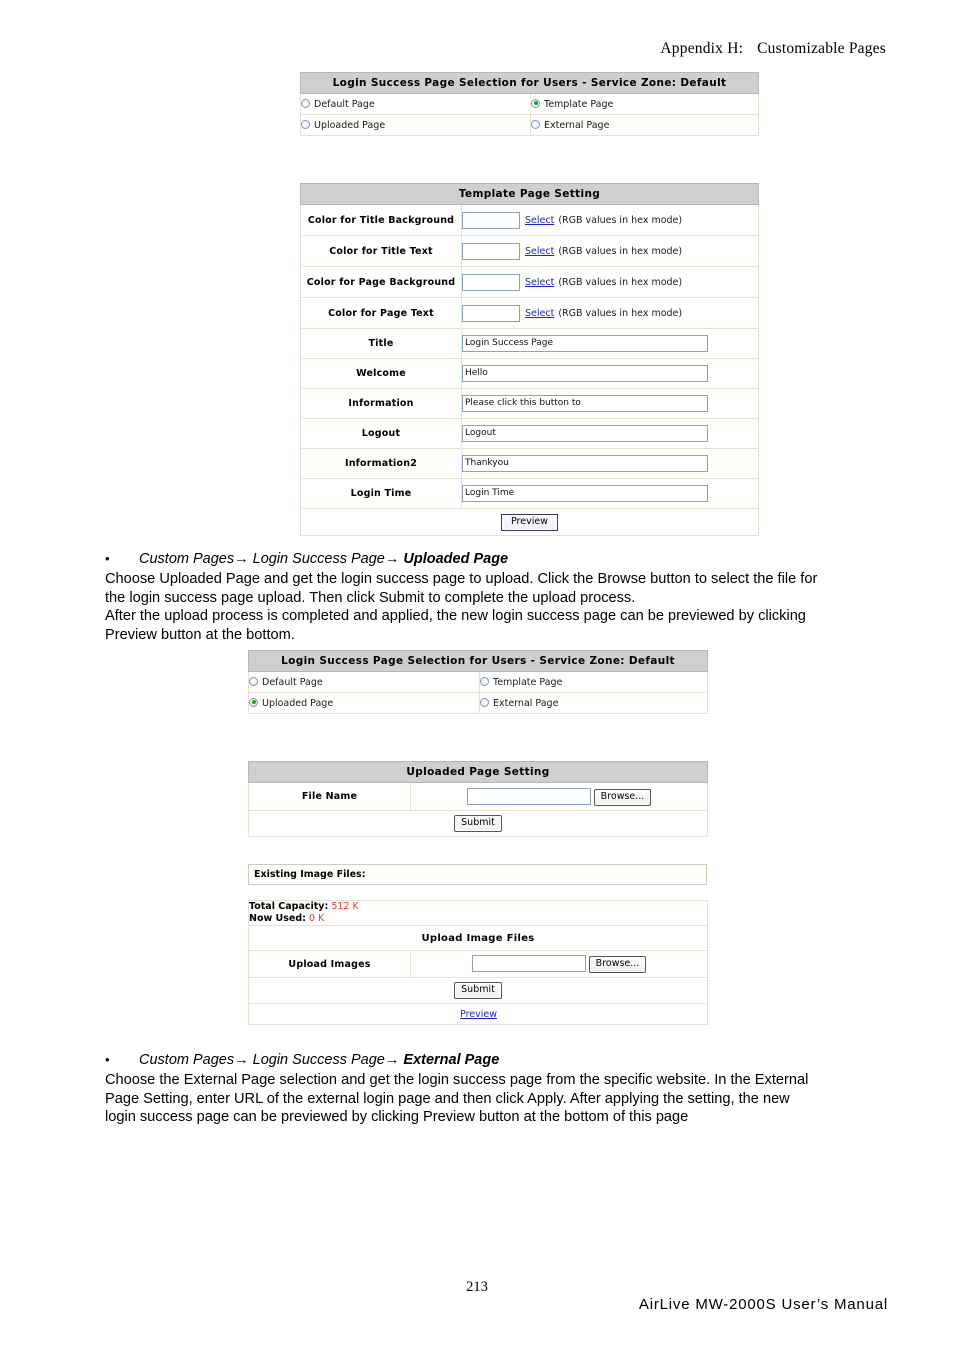 The width and height of the screenshot is (954, 1350). Describe the element at coordinates (415, 125) in the screenshot. I see `radio-option-uploaded-page-1: Uploaded Page` at that location.